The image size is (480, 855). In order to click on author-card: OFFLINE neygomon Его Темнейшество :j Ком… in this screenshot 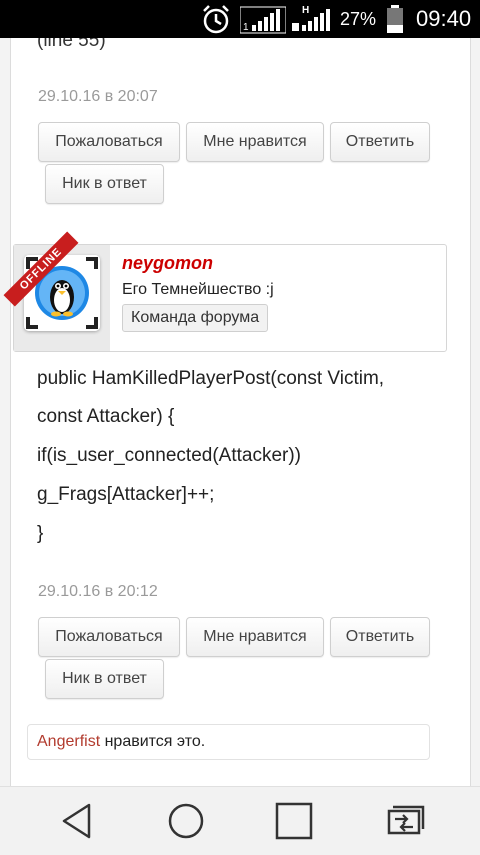, I will do `click(225, 291)`.